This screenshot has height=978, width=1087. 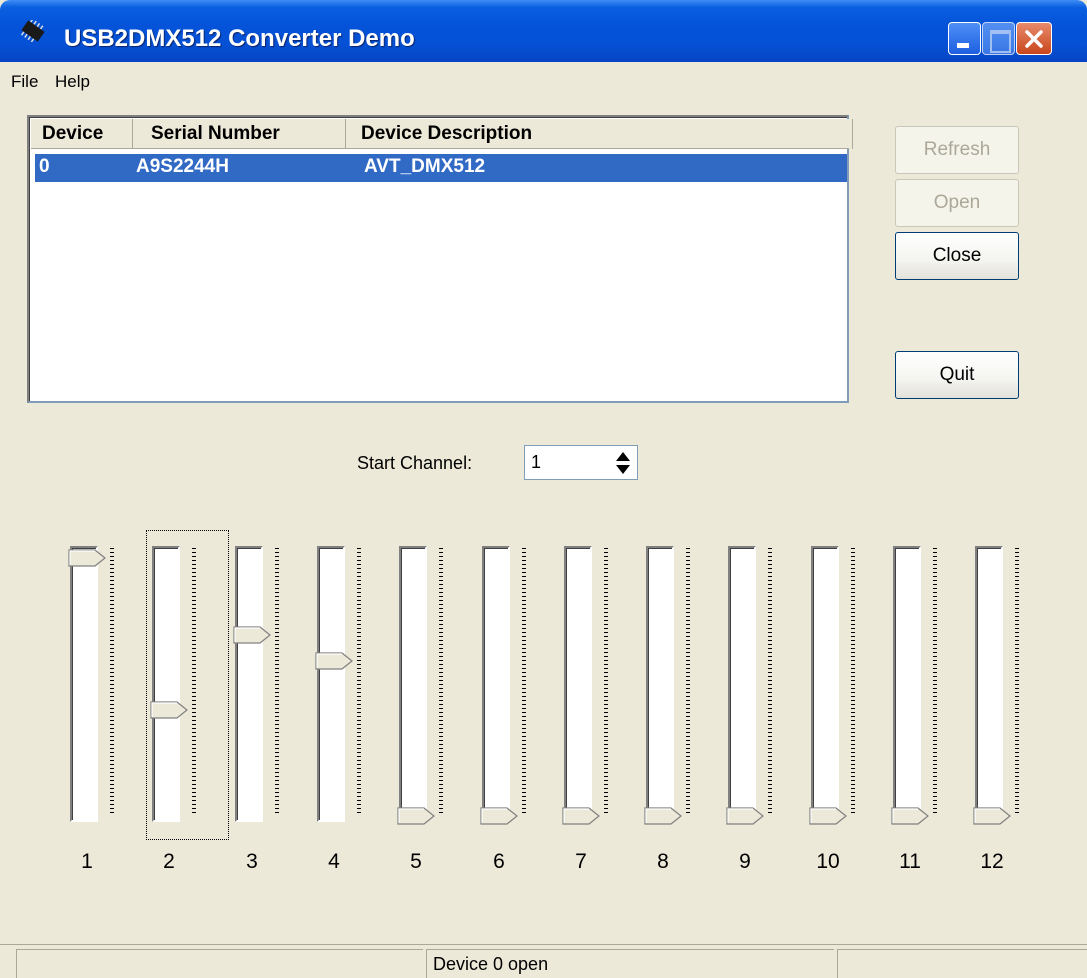 What do you see at coordinates (499, 861) in the screenshot?
I see `channel-label: 6` at bounding box center [499, 861].